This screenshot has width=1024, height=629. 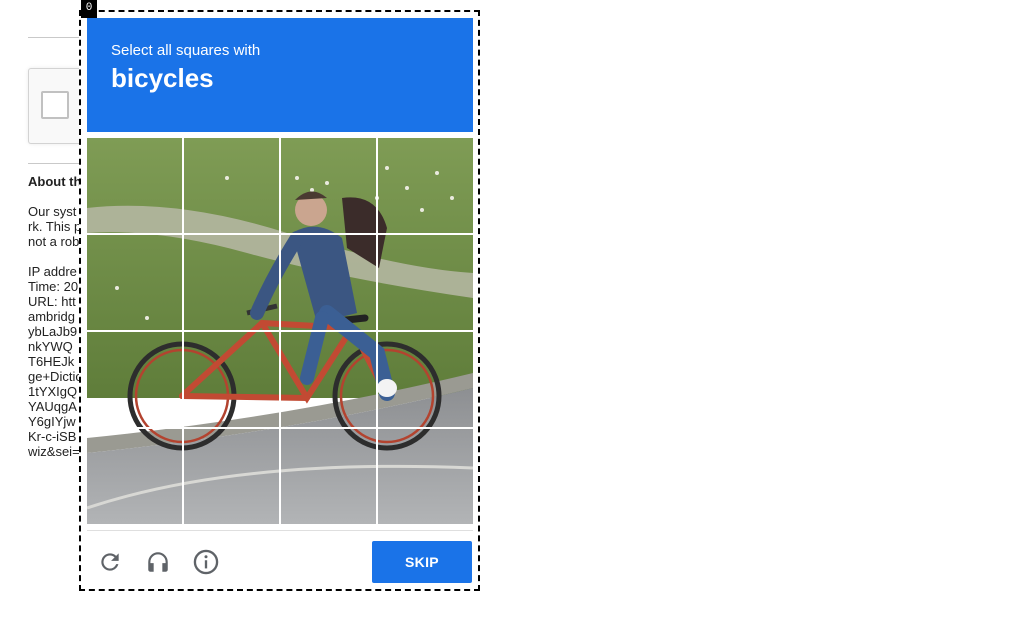 What do you see at coordinates (280, 75) in the screenshot?
I see `challenge-header: Select all squares with bicycles` at bounding box center [280, 75].